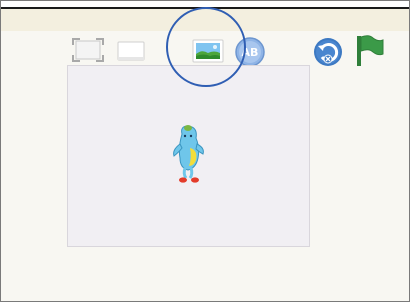 This screenshot has width=410, height=302. I want to click on fullscreen-button, so click(88, 50).